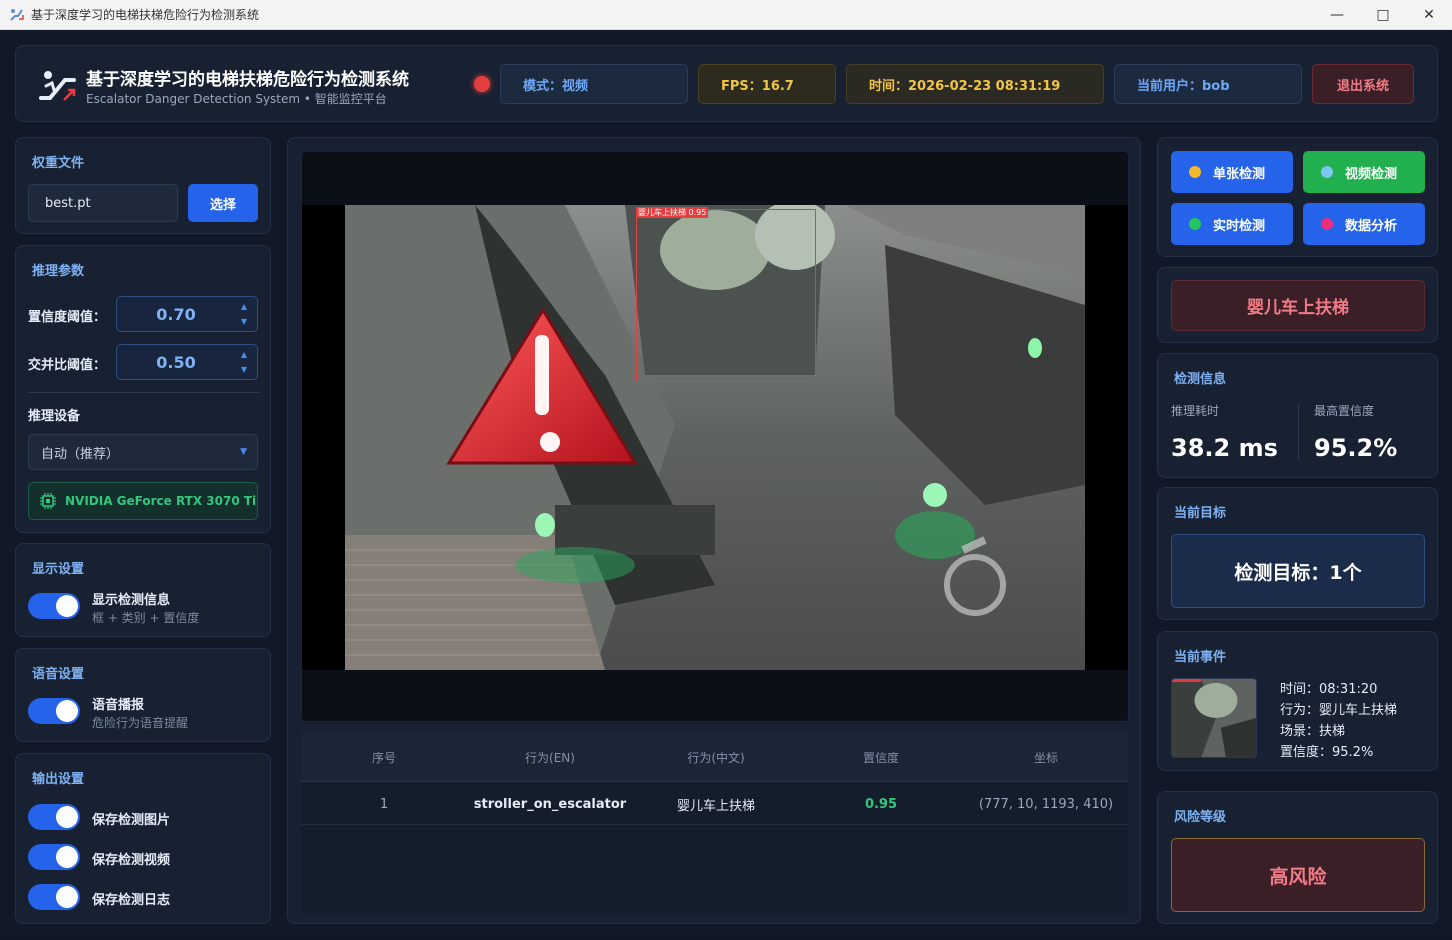  What do you see at coordinates (54, 857) in the screenshot?
I see `save-video-toggle` at bounding box center [54, 857].